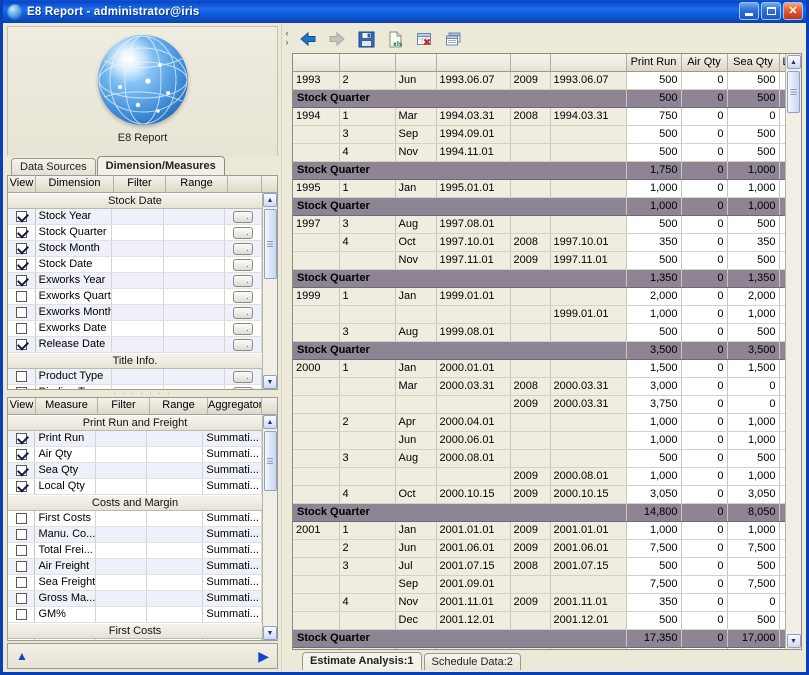 Image resolution: width=809 pixels, height=675 pixels. Describe the element at coordinates (539, 494) in the screenshot. I see `report-data-row: 4Oct2000.10.1520092000.10.153,05003,0500` at that location.